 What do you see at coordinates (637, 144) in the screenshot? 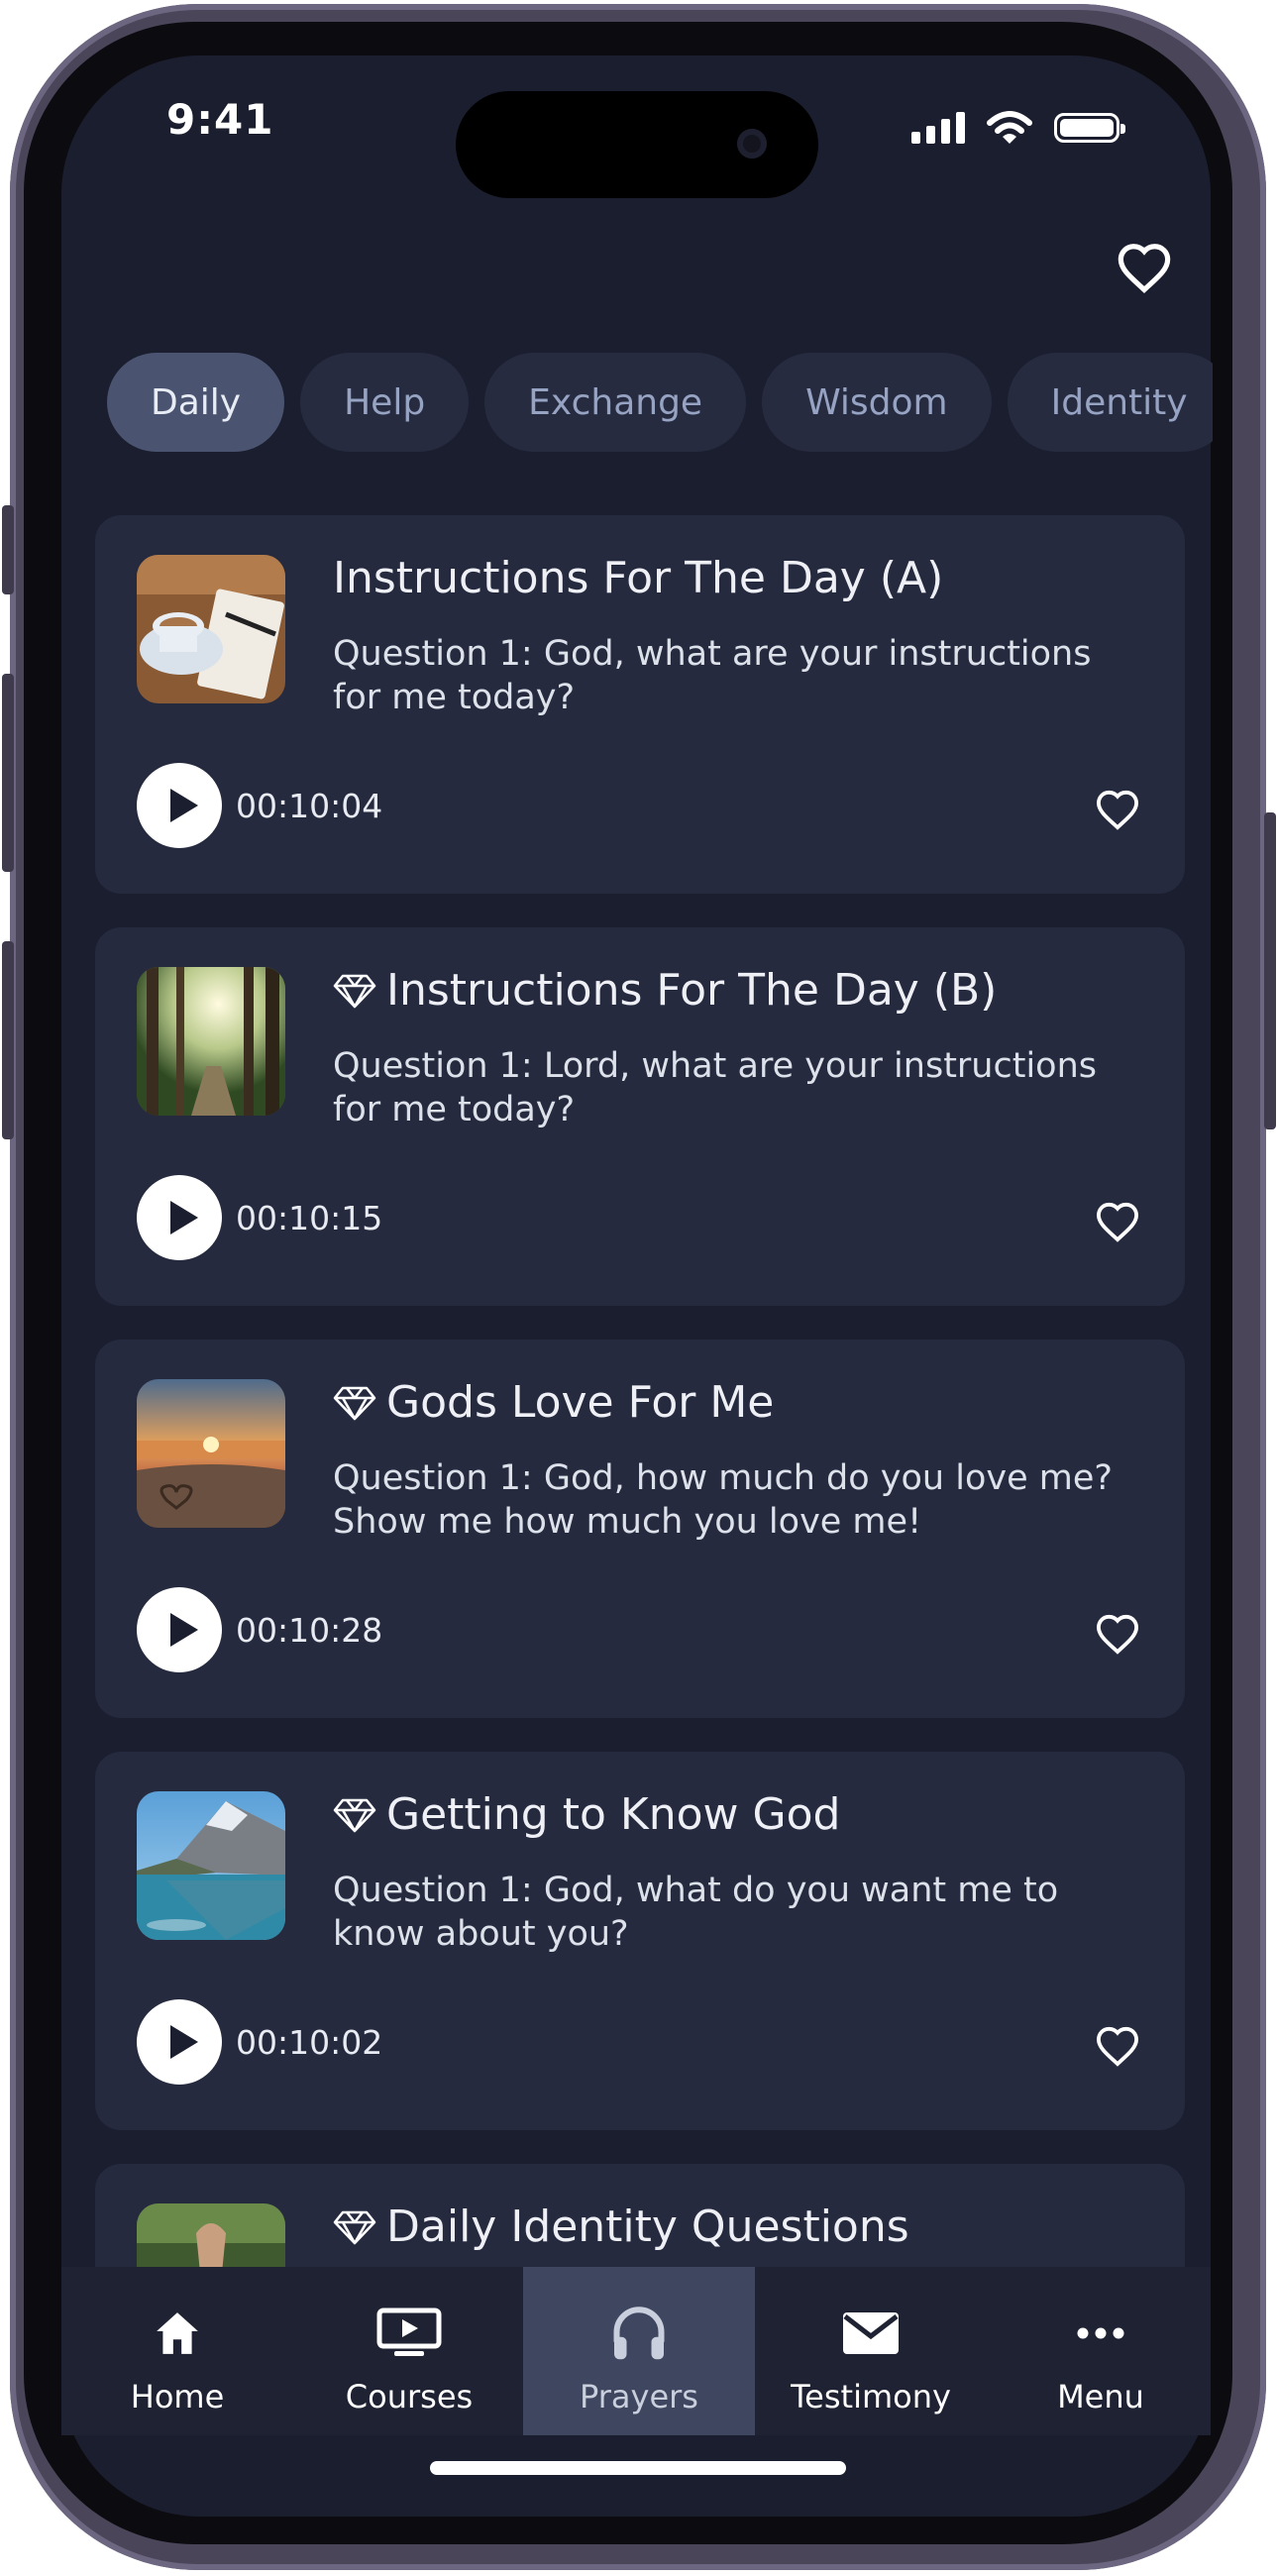
I see `dynamic-island` at bounding box center [637, 144].